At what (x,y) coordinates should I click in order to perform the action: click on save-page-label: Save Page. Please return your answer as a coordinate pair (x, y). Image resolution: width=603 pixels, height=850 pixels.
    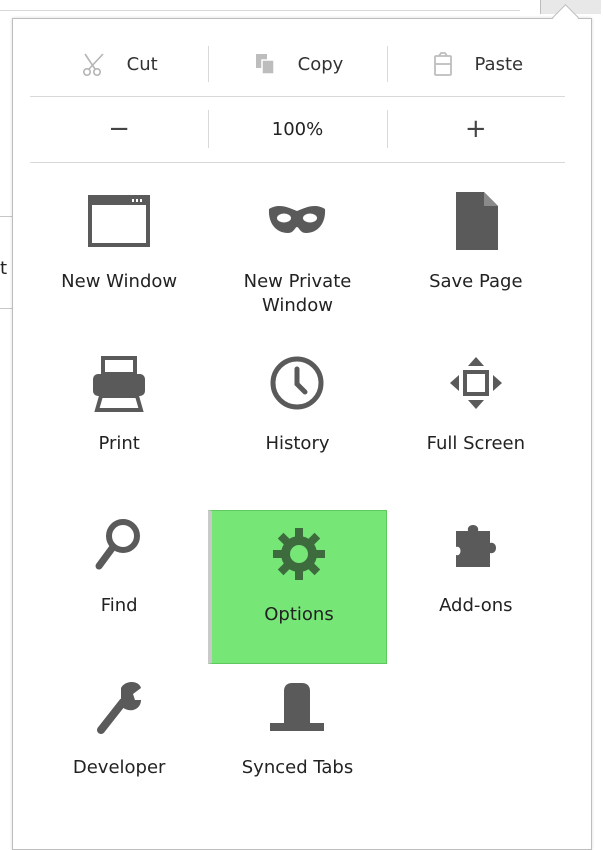
    Looking at the image, I should click on (476, 281).